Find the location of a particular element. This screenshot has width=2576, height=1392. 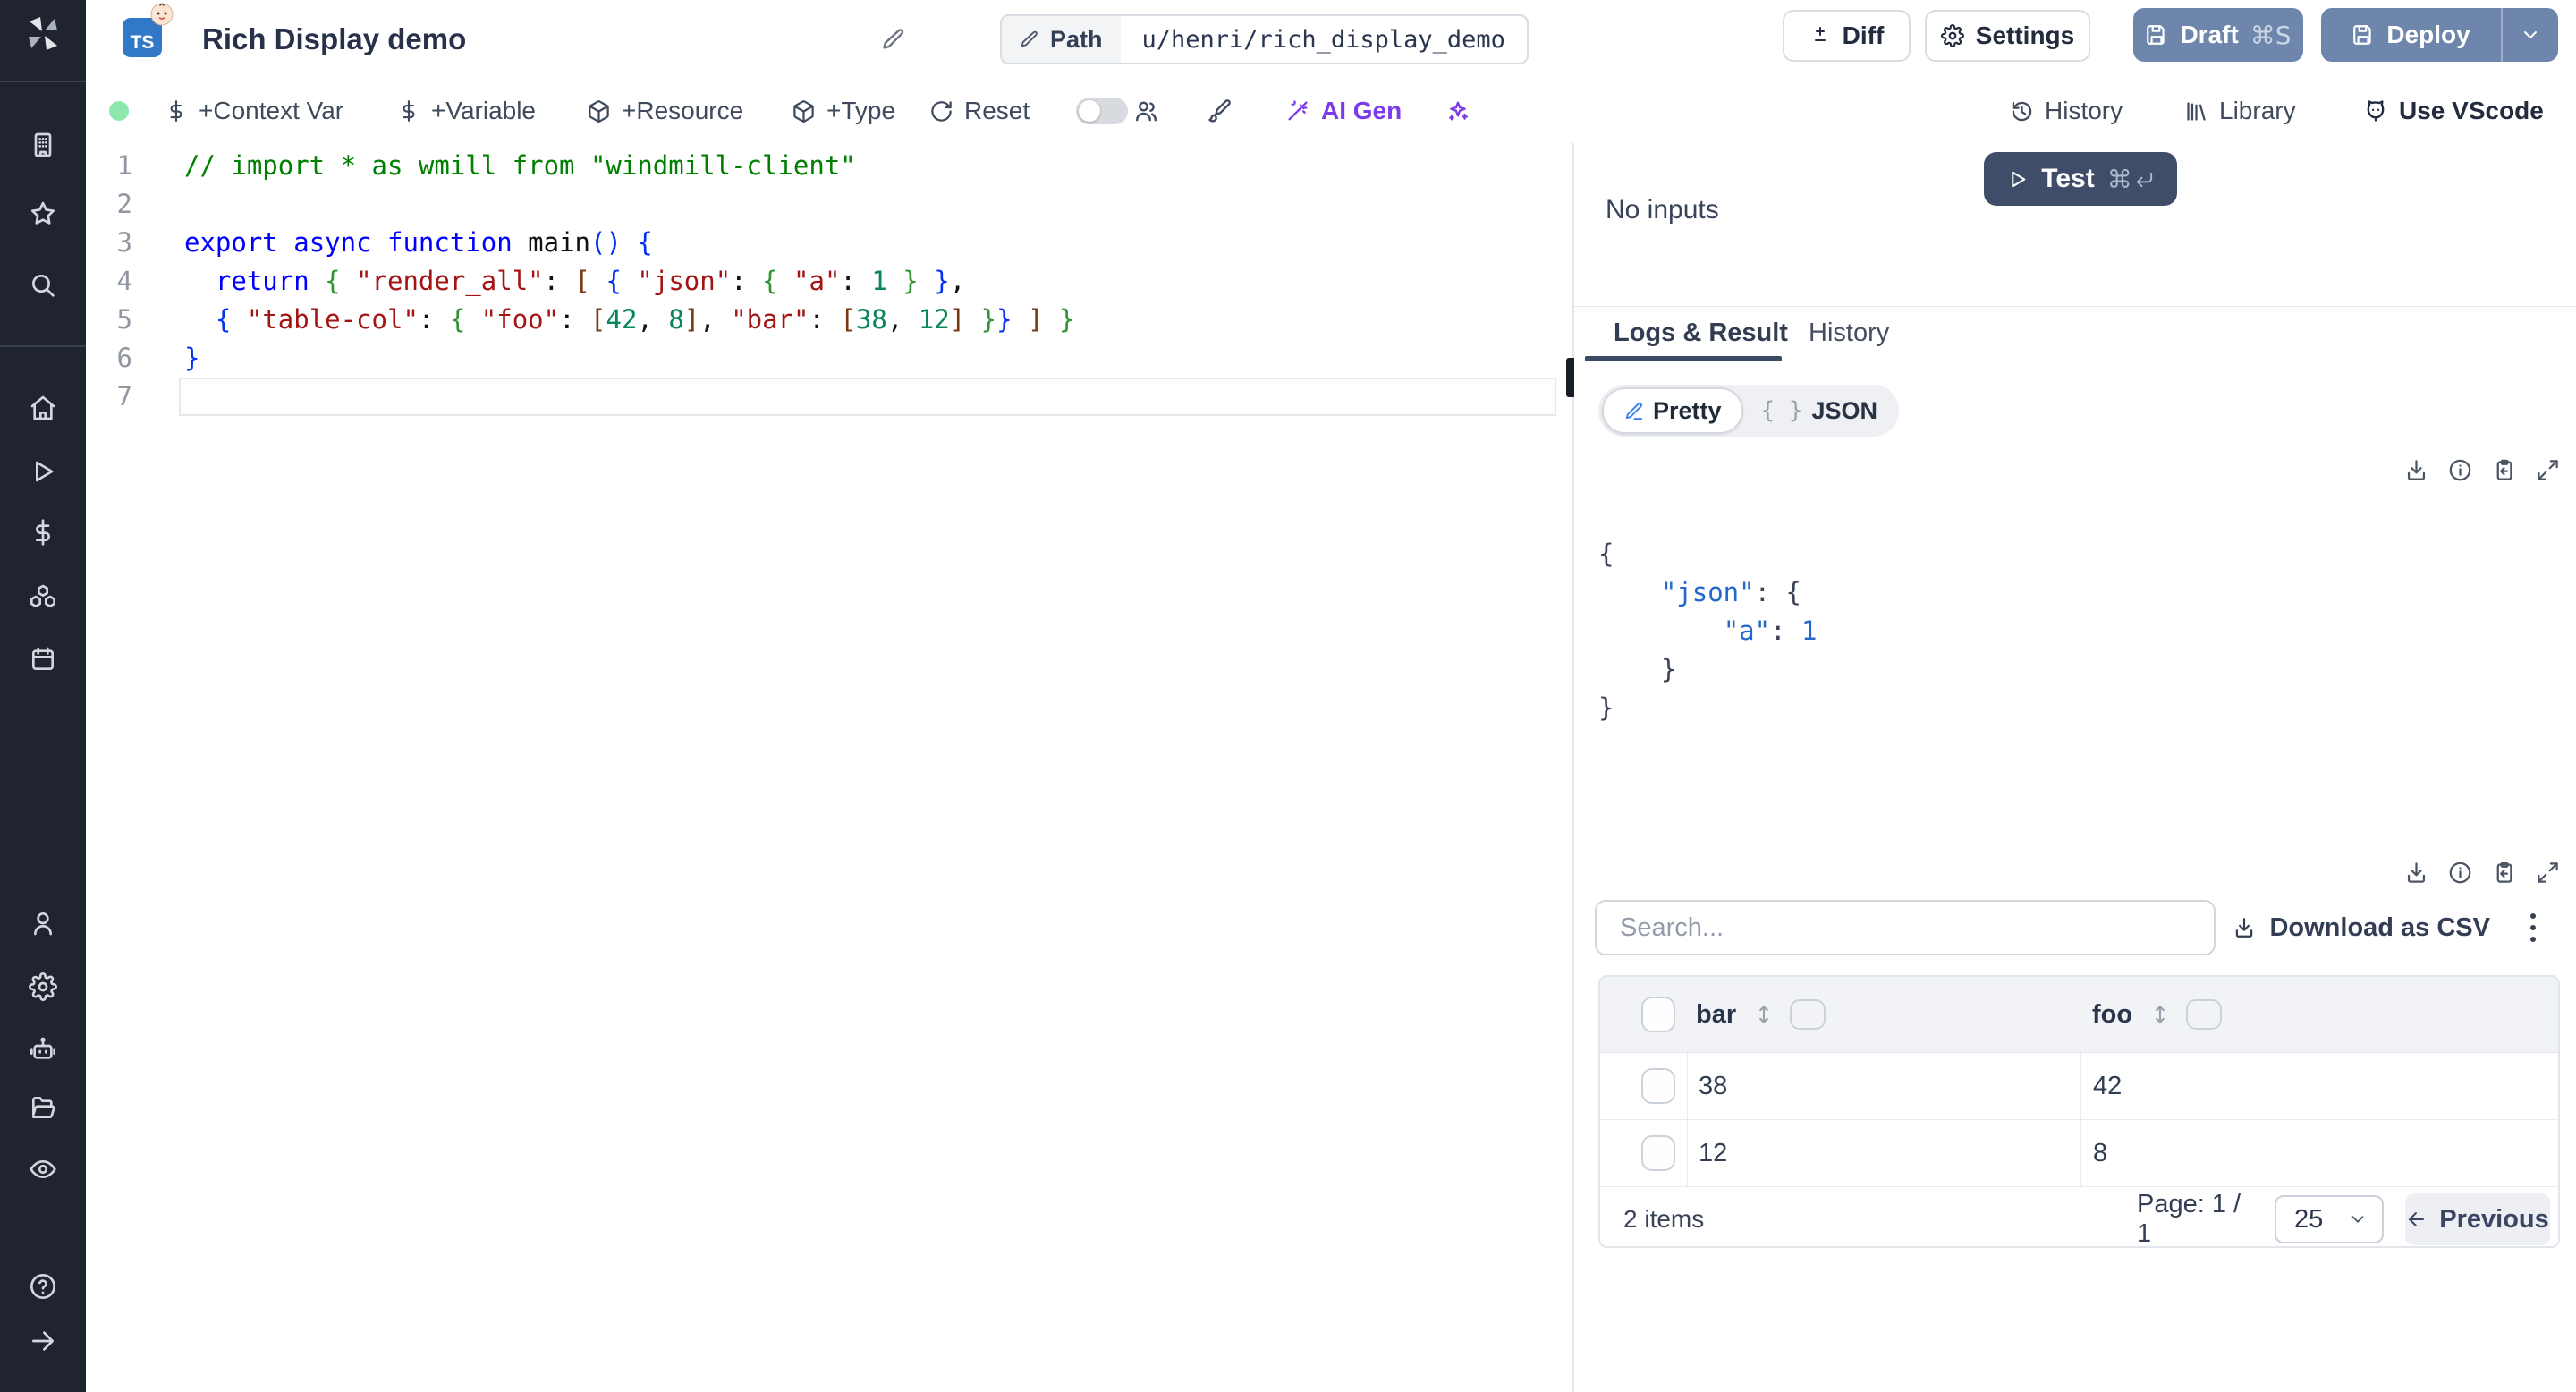

line-numbers: 1 2 3 4 5 6 7 is located at coordinates (109, 281).